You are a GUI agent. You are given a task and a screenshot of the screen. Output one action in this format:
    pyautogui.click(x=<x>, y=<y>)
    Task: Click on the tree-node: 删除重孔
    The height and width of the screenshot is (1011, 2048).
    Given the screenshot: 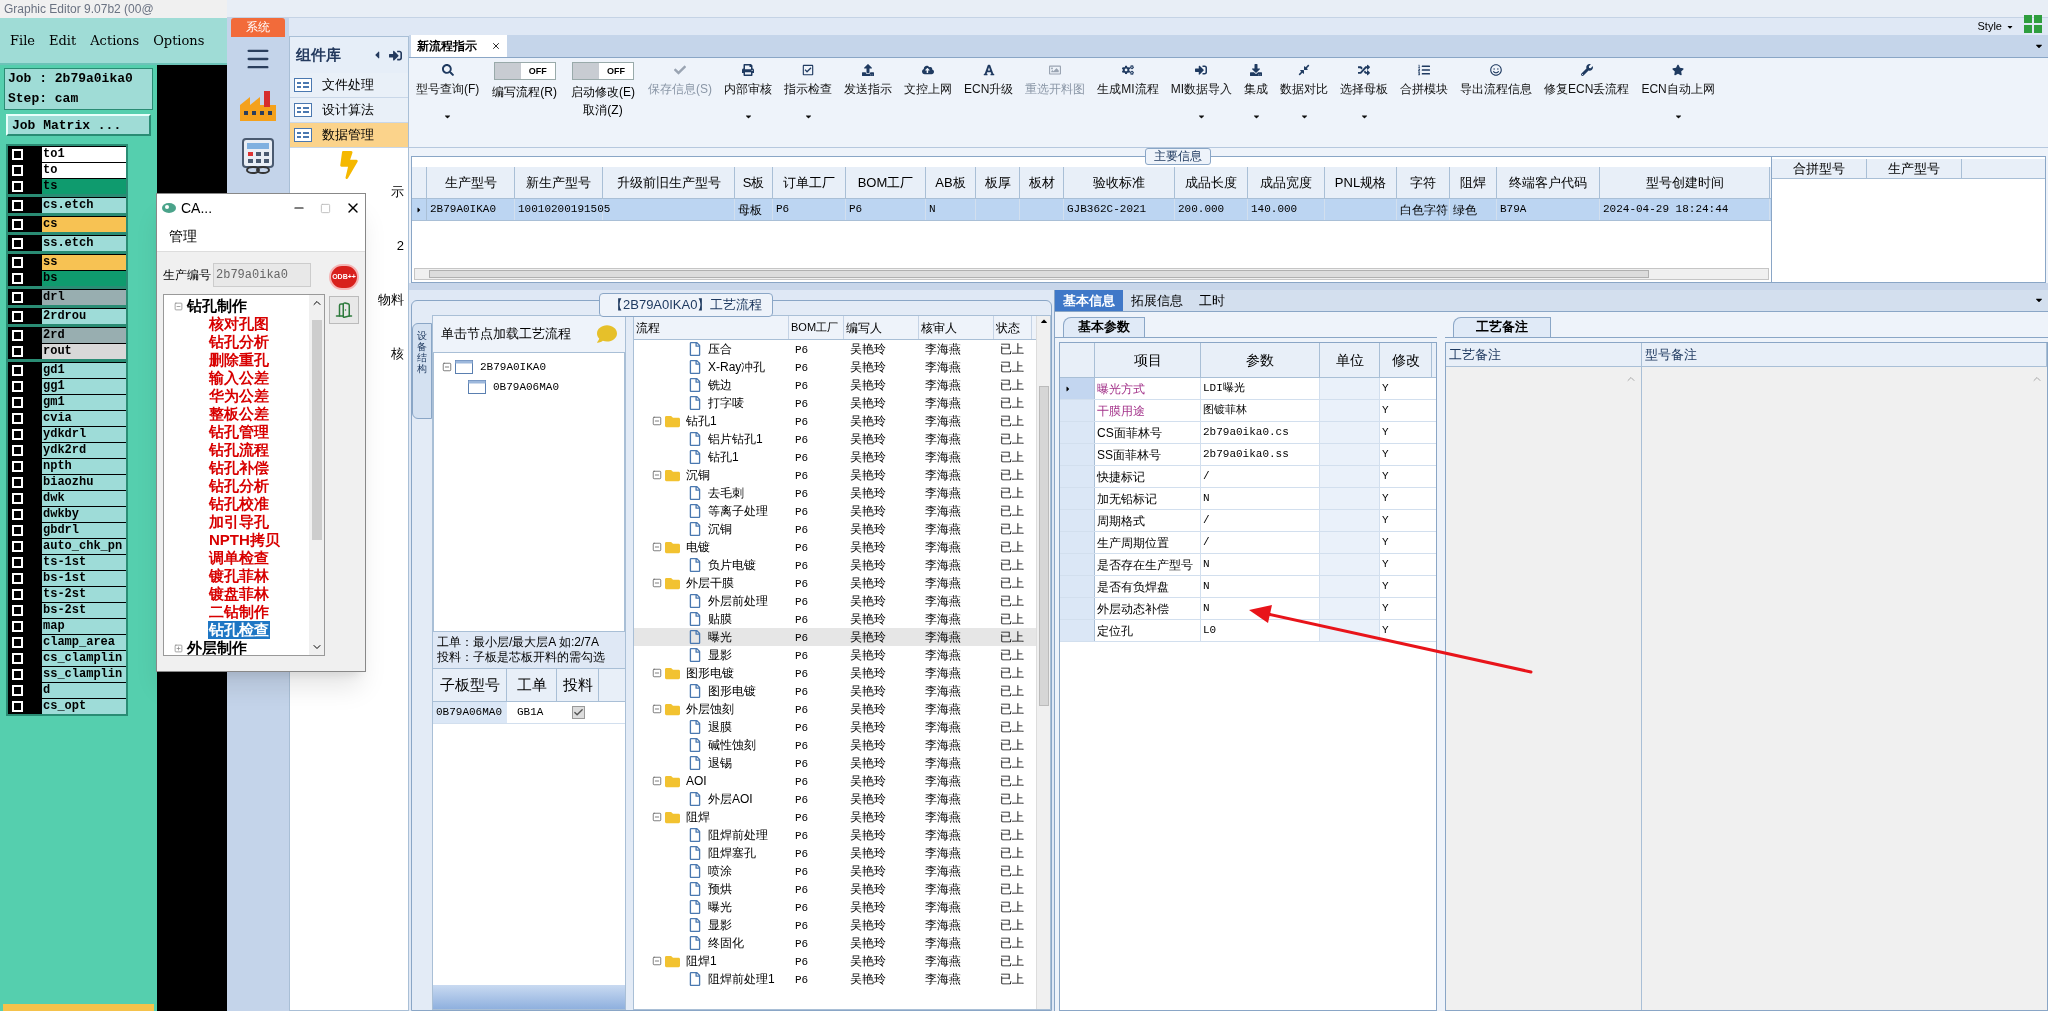 What is the action you would take?
    pyautogui.click(x=239, y=360)
    